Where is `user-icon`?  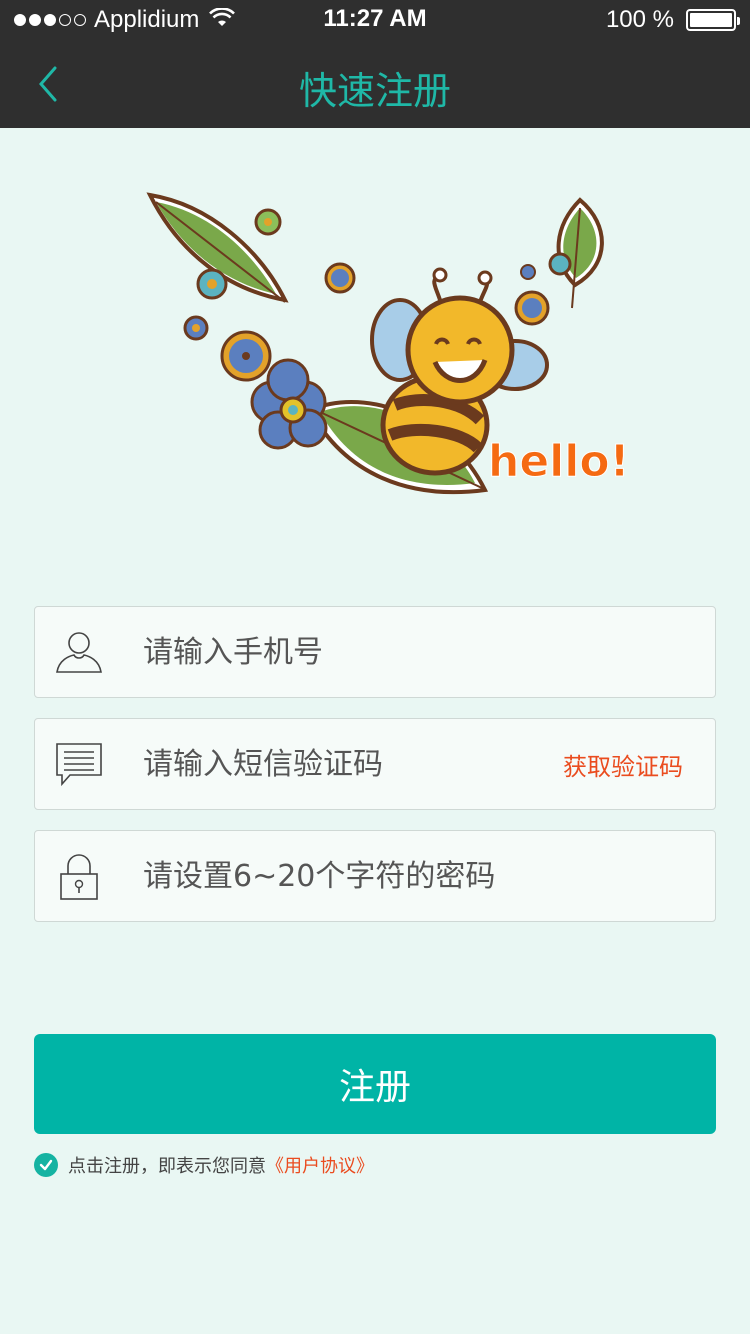 user-icon is located at coordinates (79, 653).